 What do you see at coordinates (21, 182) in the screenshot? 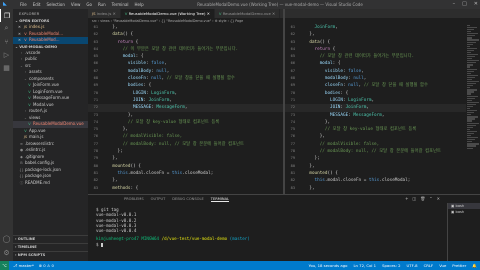
I see `file-type-icon: ⓘ` at bounding box center [21, 182].